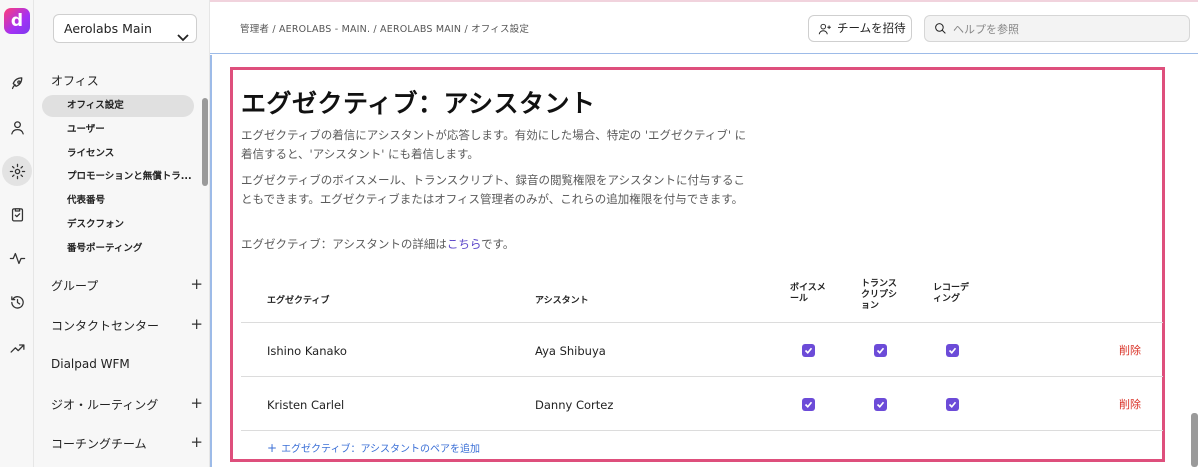 The image size is (1198, 467). Describe the element at coordinates (17, 21) in the screenshot. I see `dialpad-logo: d` at that location.